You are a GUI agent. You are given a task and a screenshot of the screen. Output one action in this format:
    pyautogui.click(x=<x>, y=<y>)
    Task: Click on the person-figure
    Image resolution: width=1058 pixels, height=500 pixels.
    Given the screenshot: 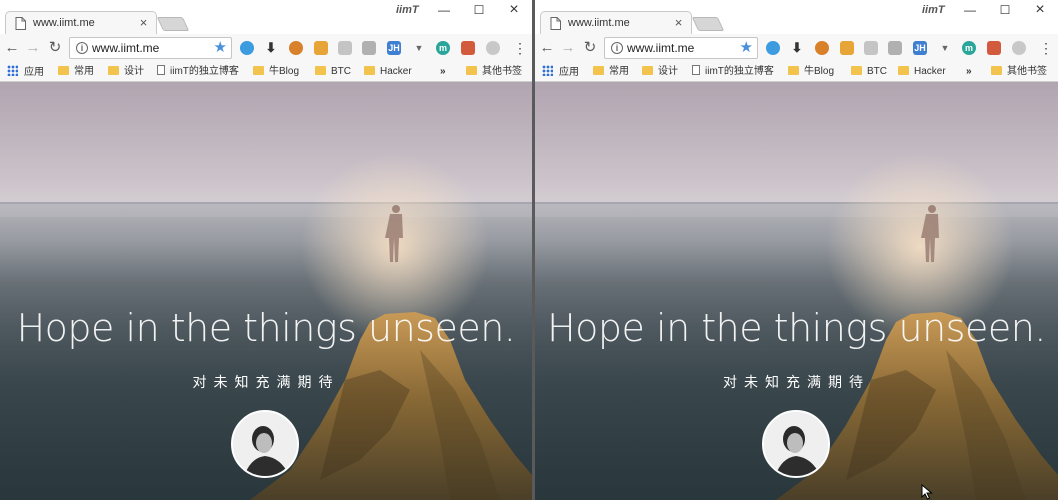 What is the action you would take?
    pyautogui.click(x=930, y=233)
    